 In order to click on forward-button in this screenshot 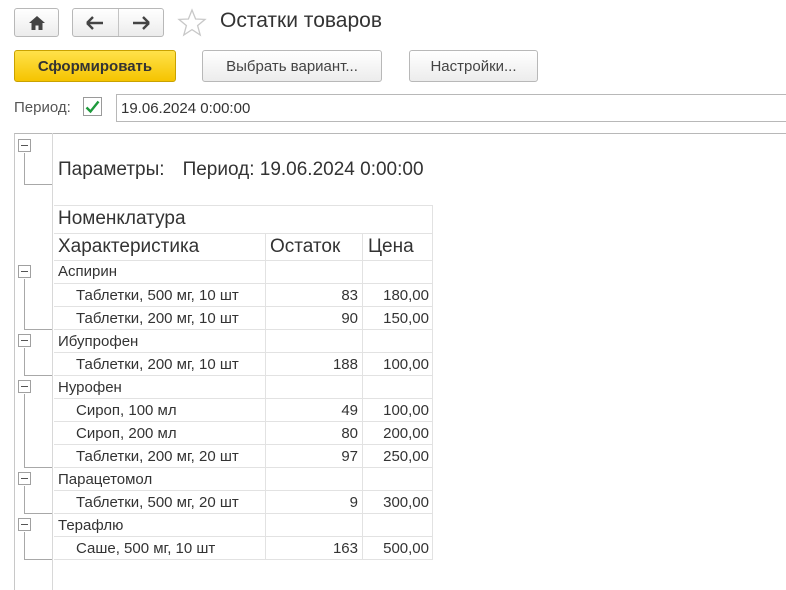, I will do `click(140, 22)`.